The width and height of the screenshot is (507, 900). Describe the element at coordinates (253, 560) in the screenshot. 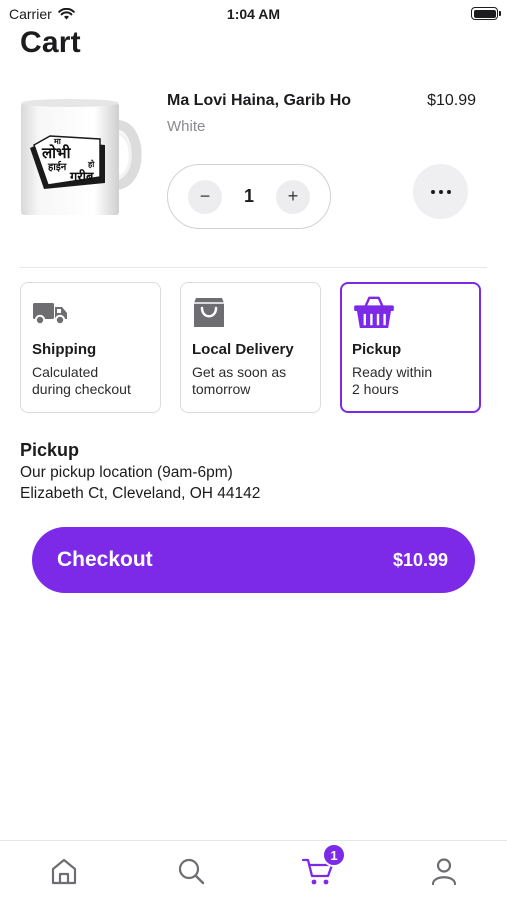

I see `checkout-button: Checkout $10.99` at that location.